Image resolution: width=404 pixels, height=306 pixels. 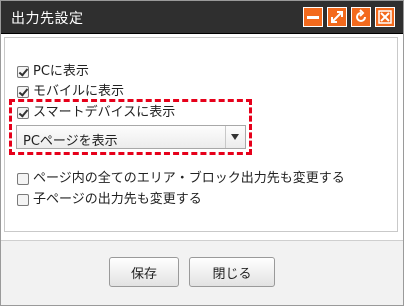 What do you see at coordinates (144, 272) in the screenshot?
I see `save-button: 保存` at bounding box center [144, 272].